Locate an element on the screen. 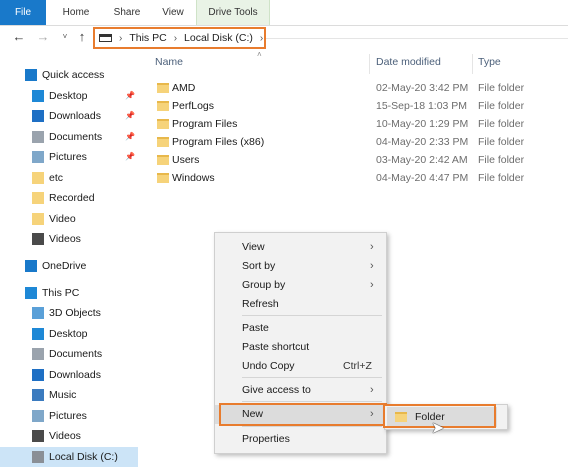 The width and height of the screenshot is (568, 467). sidebar-item: Downloads is located at coordinates (69, 375).